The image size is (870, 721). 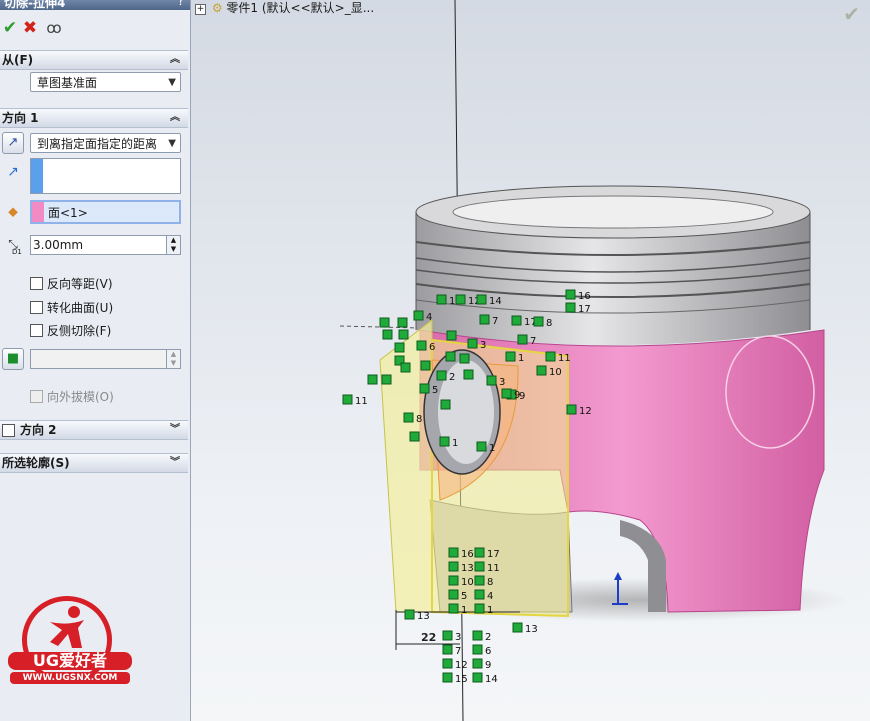 I want to click on help-button: ?, so click(x=181, y=4).